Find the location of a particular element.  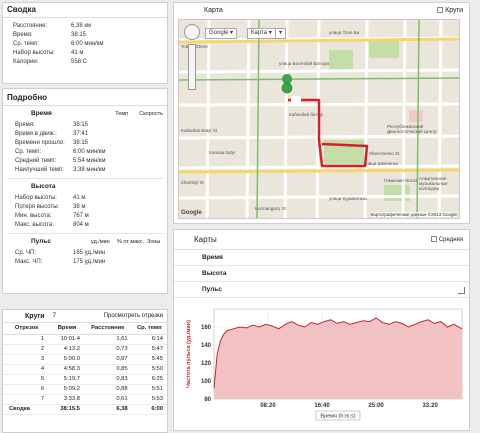

col-pace: Темп is located at coordinates (127, 114).